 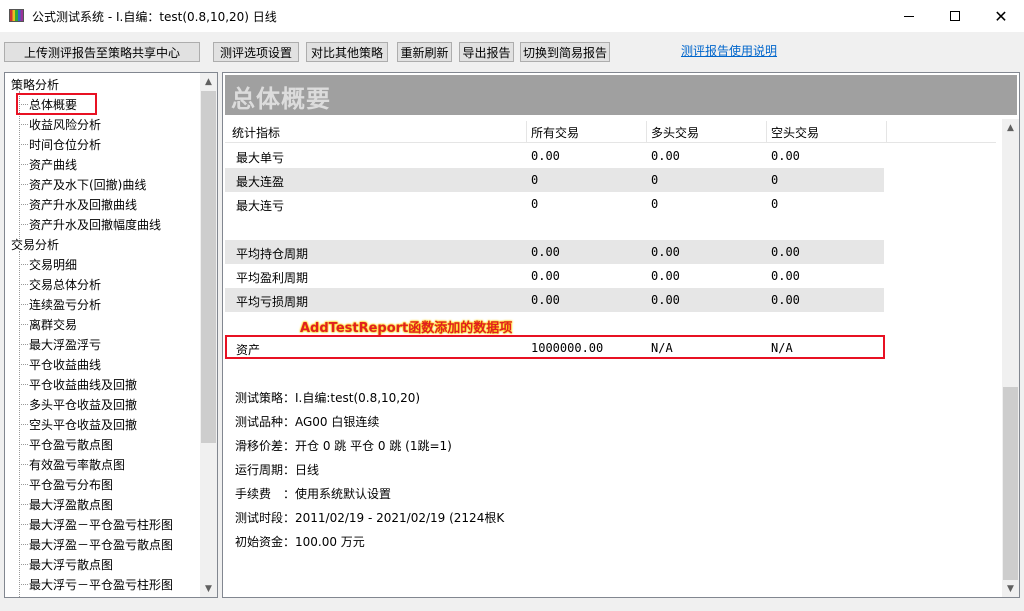 What do you see at coordinates (65, 125) in the screenshot?
I see `tree-item: 收益风险分析` at bounding box center [65, 125].